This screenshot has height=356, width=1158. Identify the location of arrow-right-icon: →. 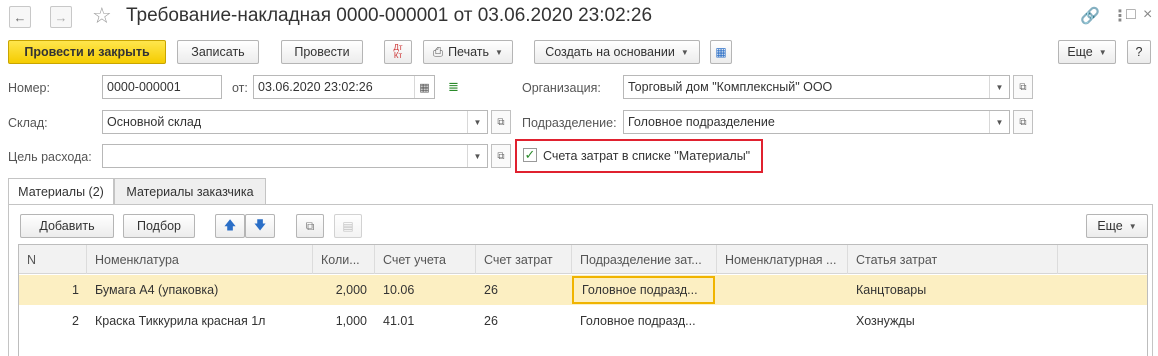
(61, 17).